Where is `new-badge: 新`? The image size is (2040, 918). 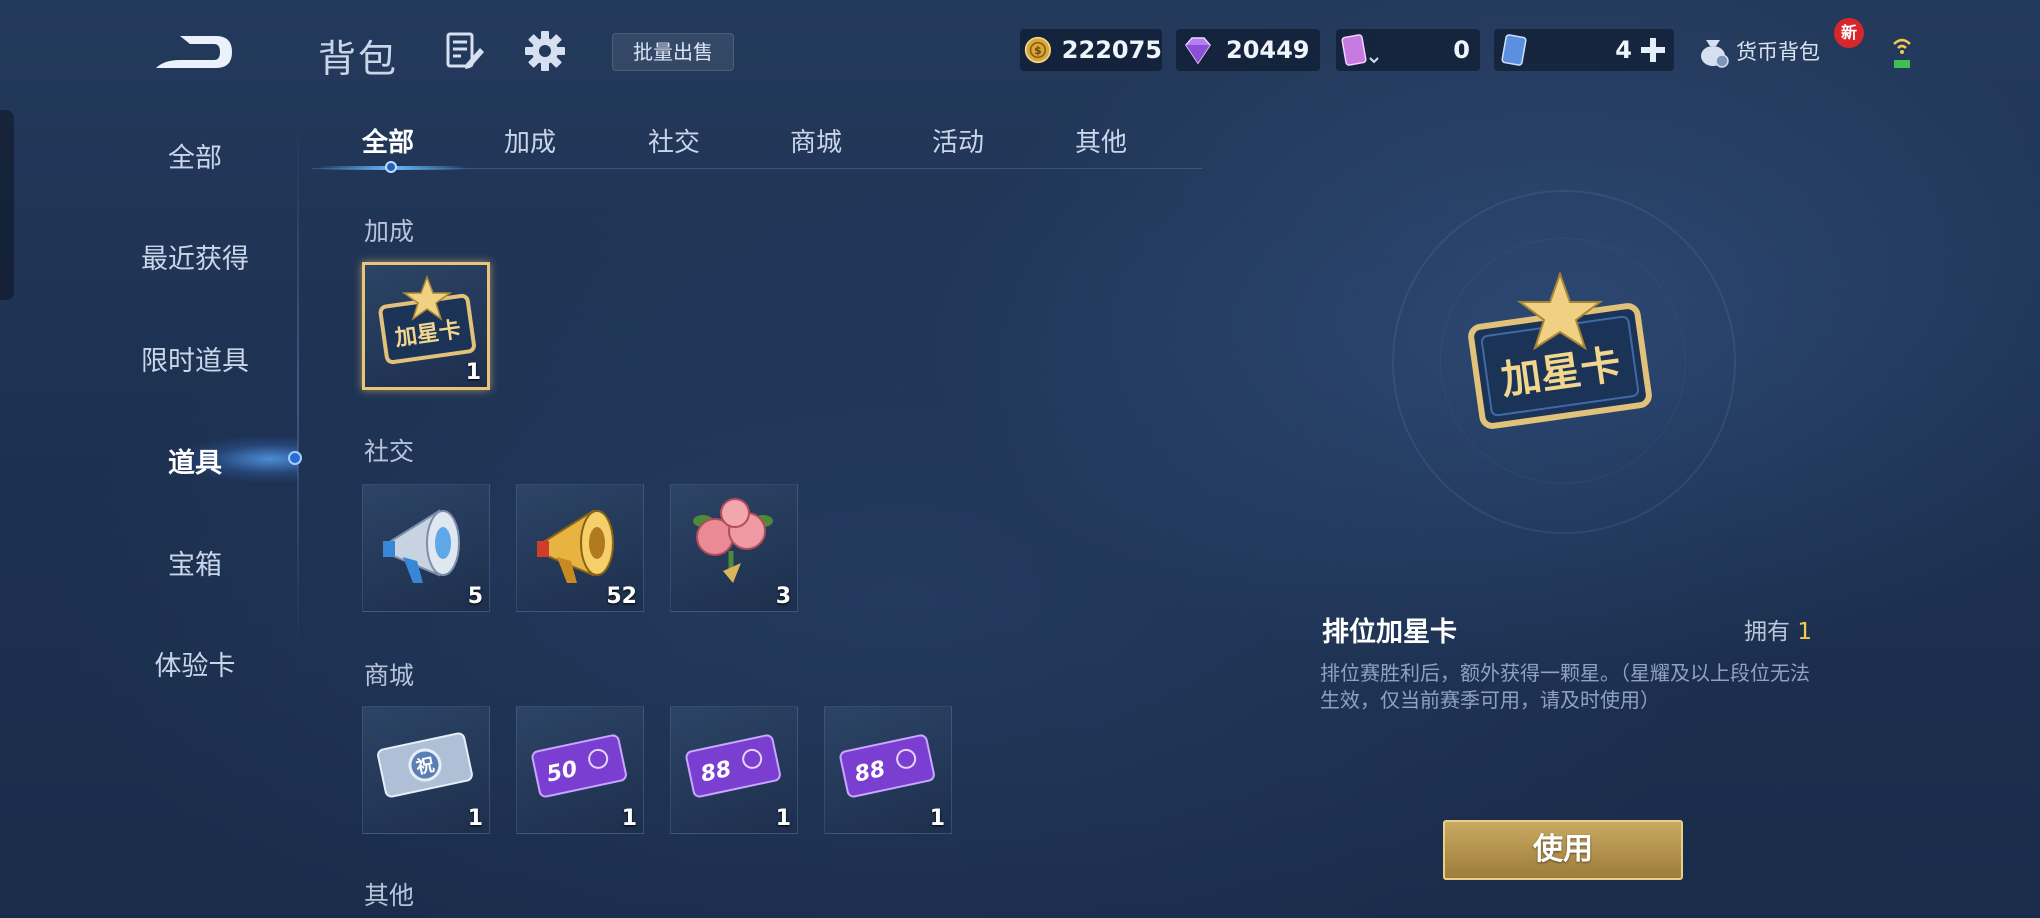
new-badge: 新 is located at coordinates (1849, 33).